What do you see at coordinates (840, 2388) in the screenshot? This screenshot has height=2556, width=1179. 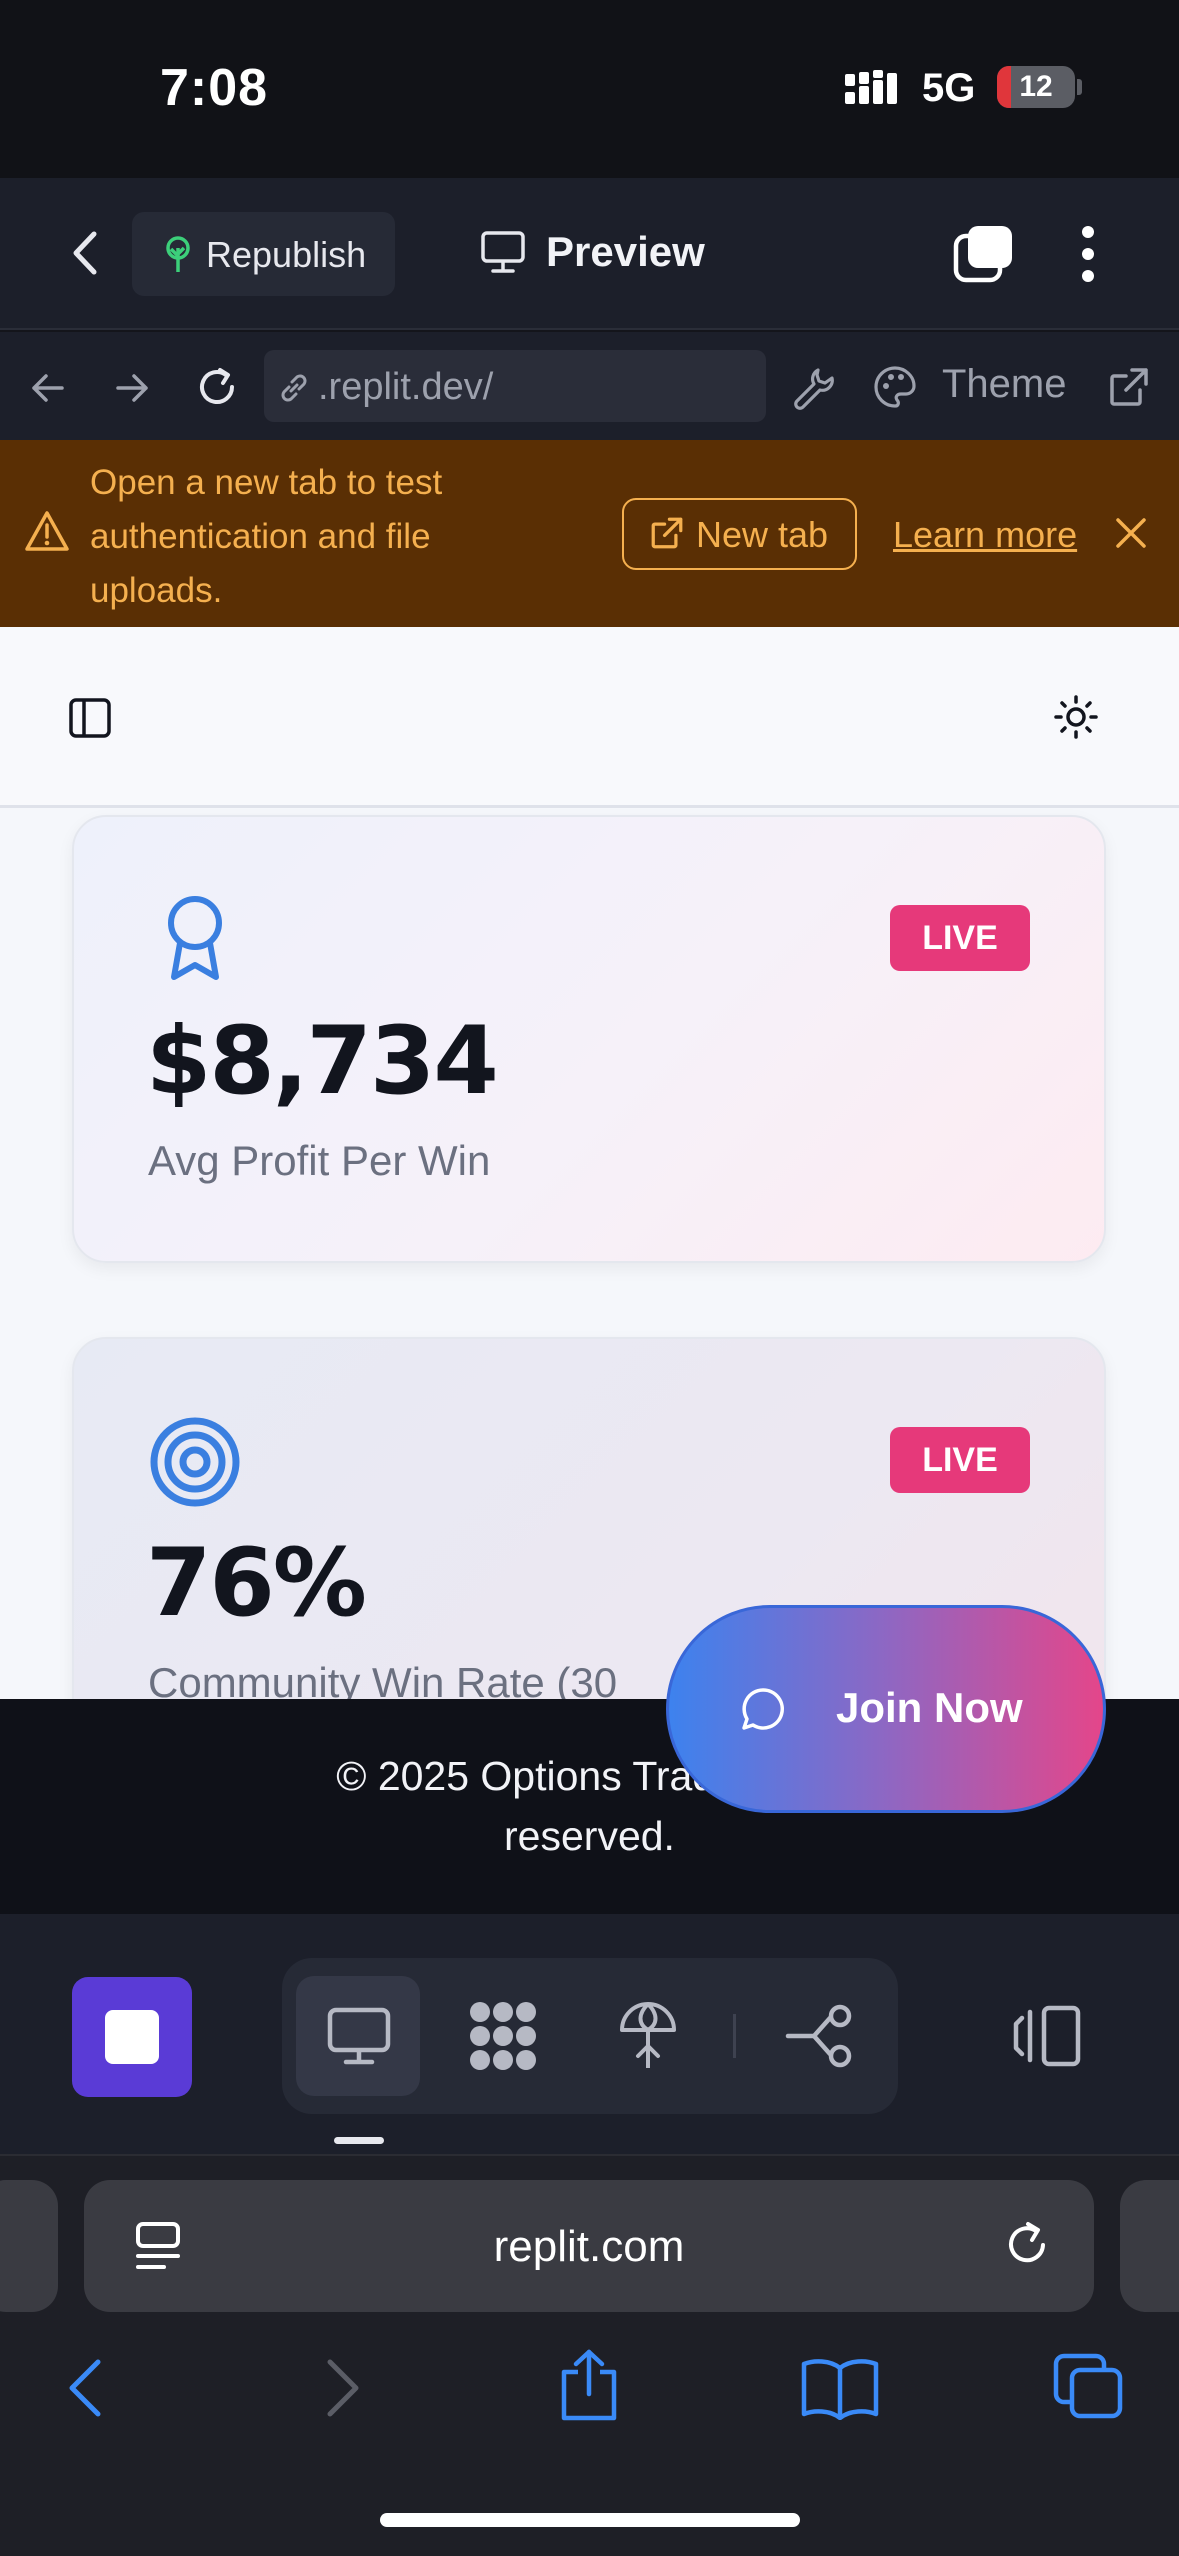 I see `bookmarks-icon` at bounding box center [840, 2388].